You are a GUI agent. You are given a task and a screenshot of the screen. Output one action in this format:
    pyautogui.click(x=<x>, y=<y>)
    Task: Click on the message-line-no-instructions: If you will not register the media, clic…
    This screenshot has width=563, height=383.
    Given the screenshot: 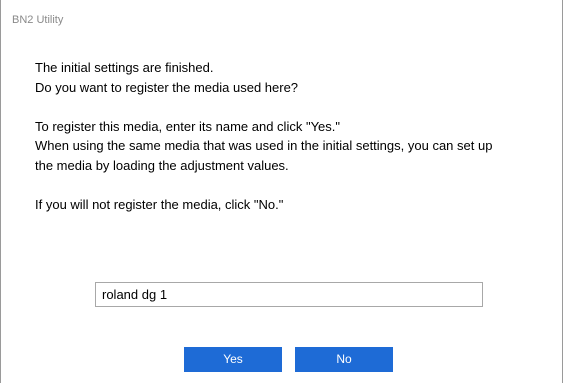 What is the action you would take?
    pyautogui.click(x=159, y=204)
    